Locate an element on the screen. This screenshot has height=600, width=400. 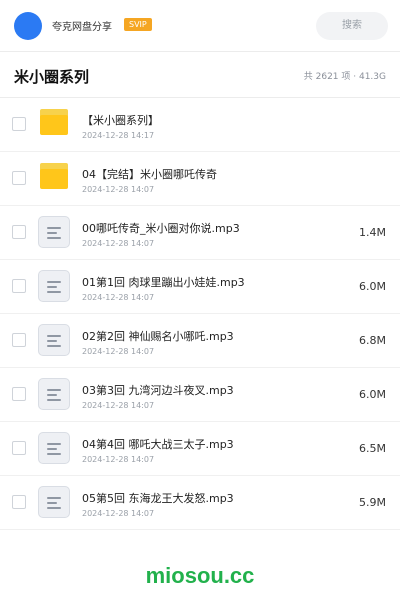
list-item: 05第5回 东海龙王大发怒.mp3 2024-12-28 14:07 5.9M is located at coordinates (200, 503).